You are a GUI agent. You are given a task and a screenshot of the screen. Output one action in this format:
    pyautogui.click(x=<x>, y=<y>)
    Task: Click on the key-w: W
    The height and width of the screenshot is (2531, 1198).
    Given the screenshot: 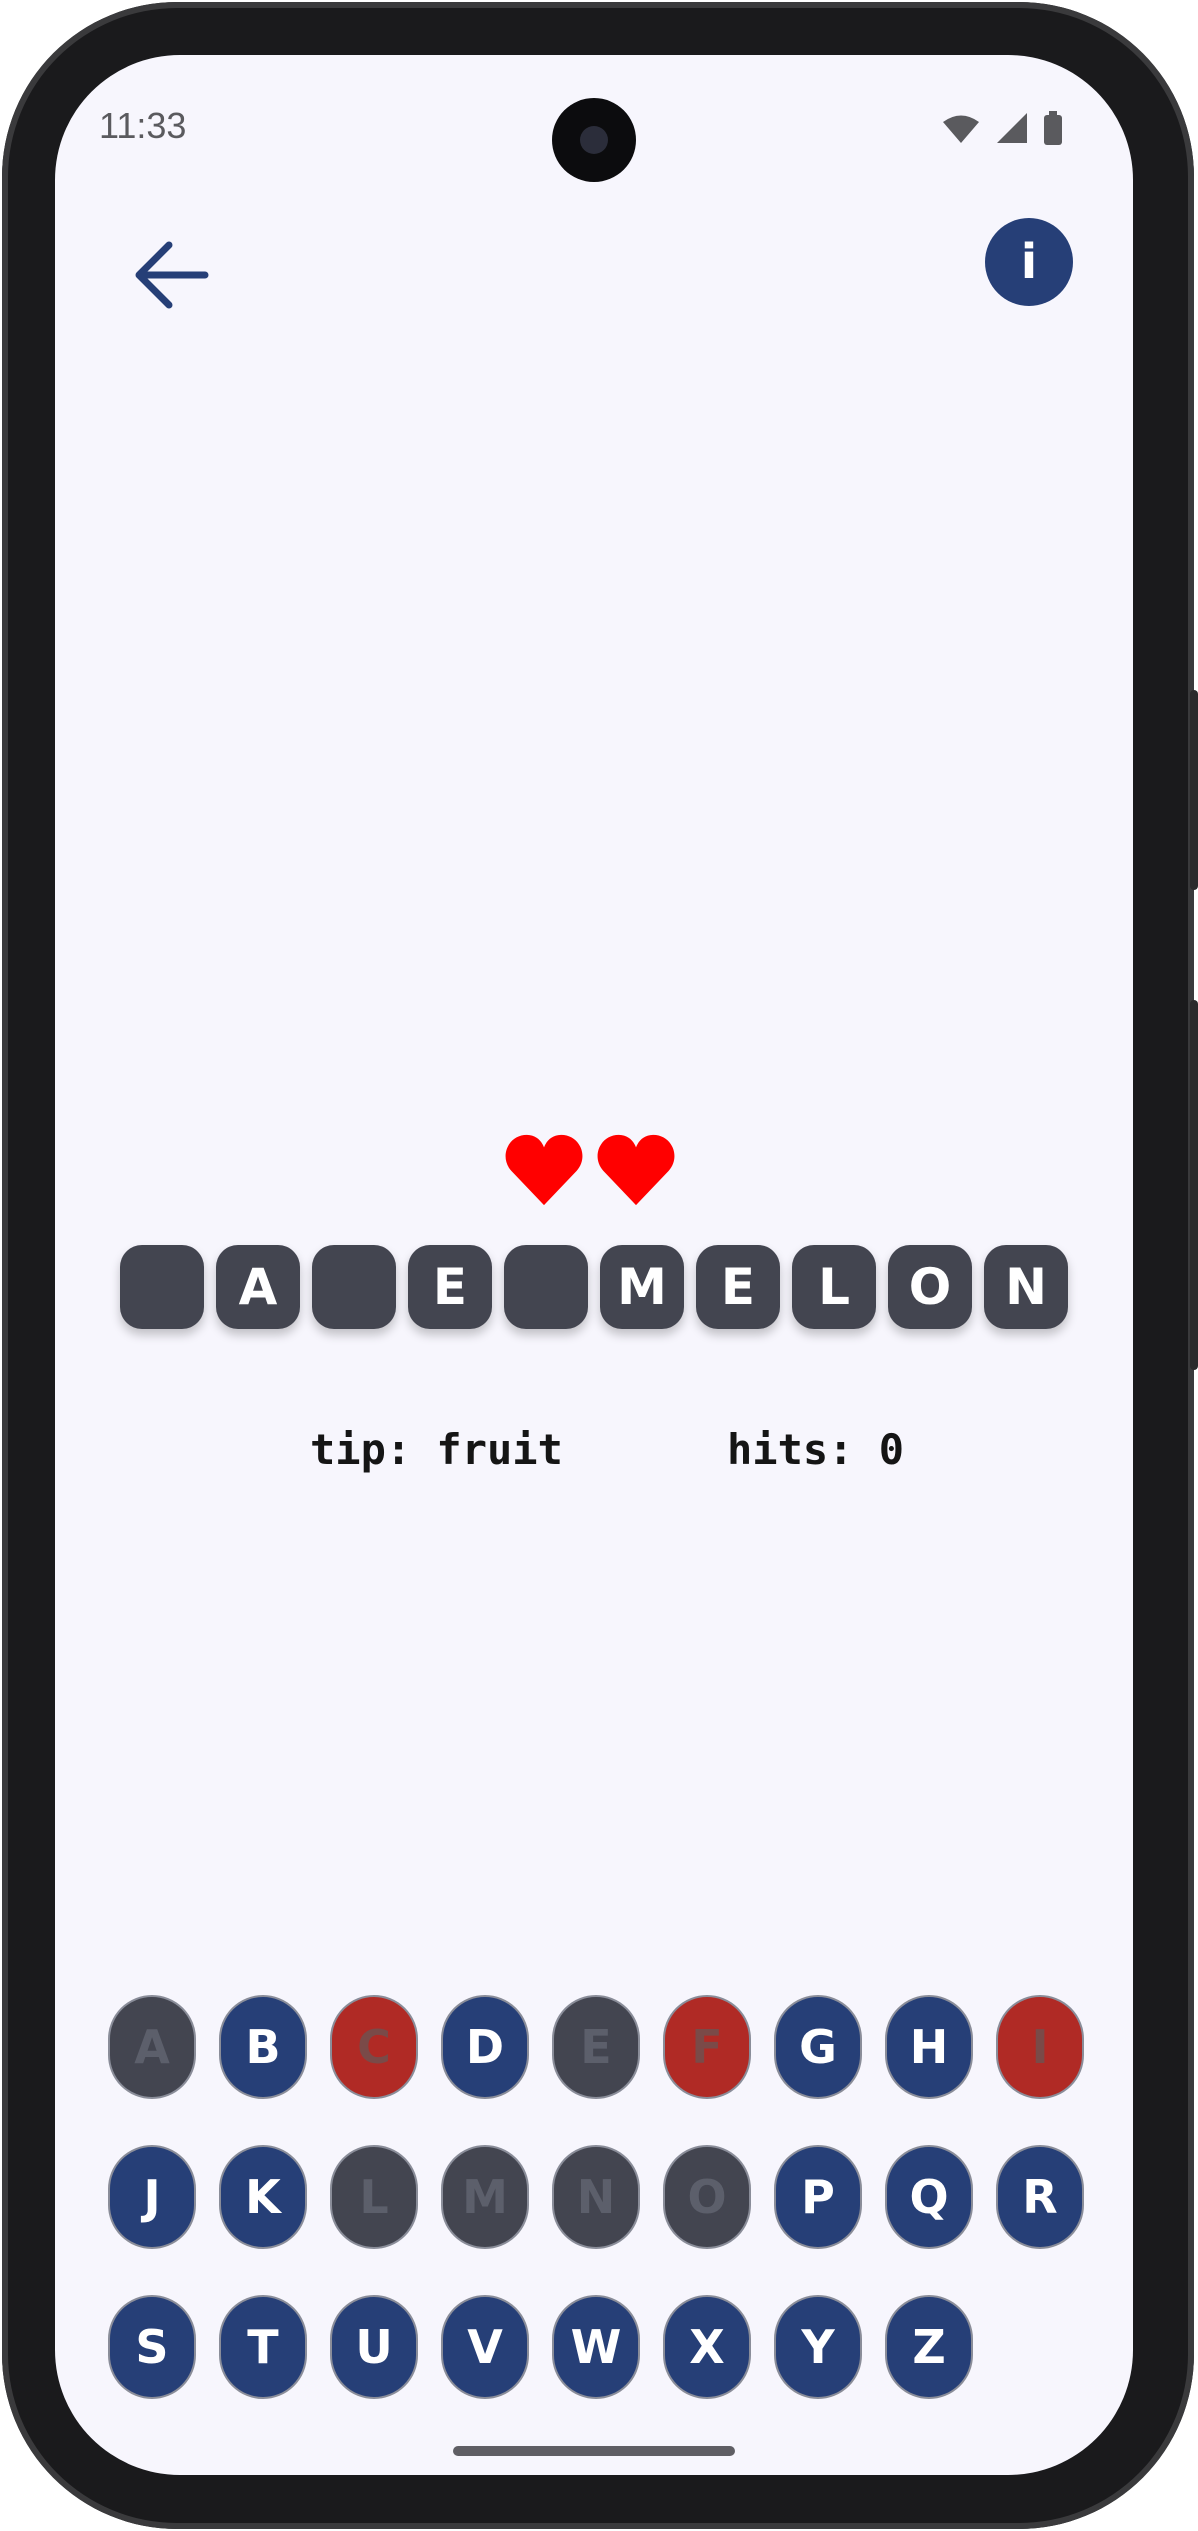 What is the action you would take?
    pyautogui.click(x=596, y=2347)
    